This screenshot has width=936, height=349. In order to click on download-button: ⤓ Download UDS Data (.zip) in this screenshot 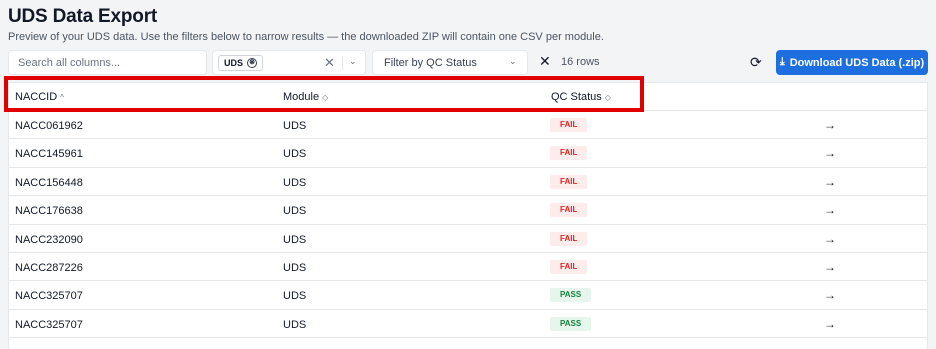, I will do `click(852, 62)`.